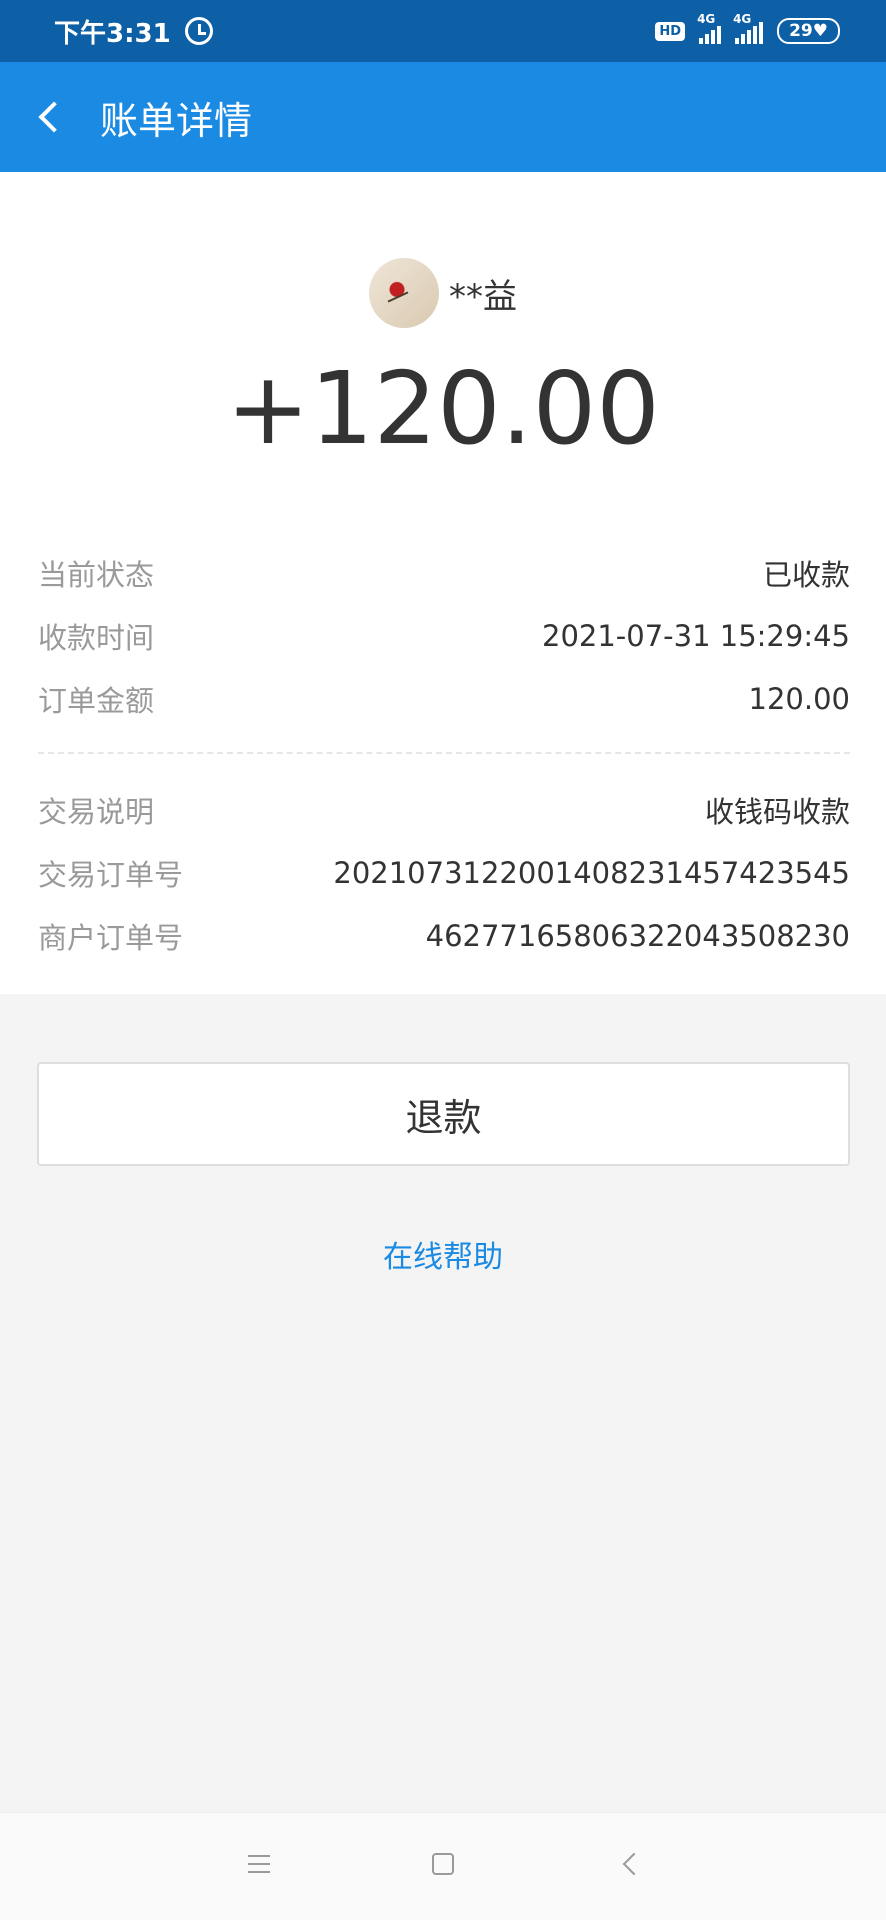 The width and height of the screenshot is (886, 1920). Describe the element at coordinates (444, 636) in the screenshot. I see `detail-row-time: 收款时间 2021-07-31 15:29:45` at that location.